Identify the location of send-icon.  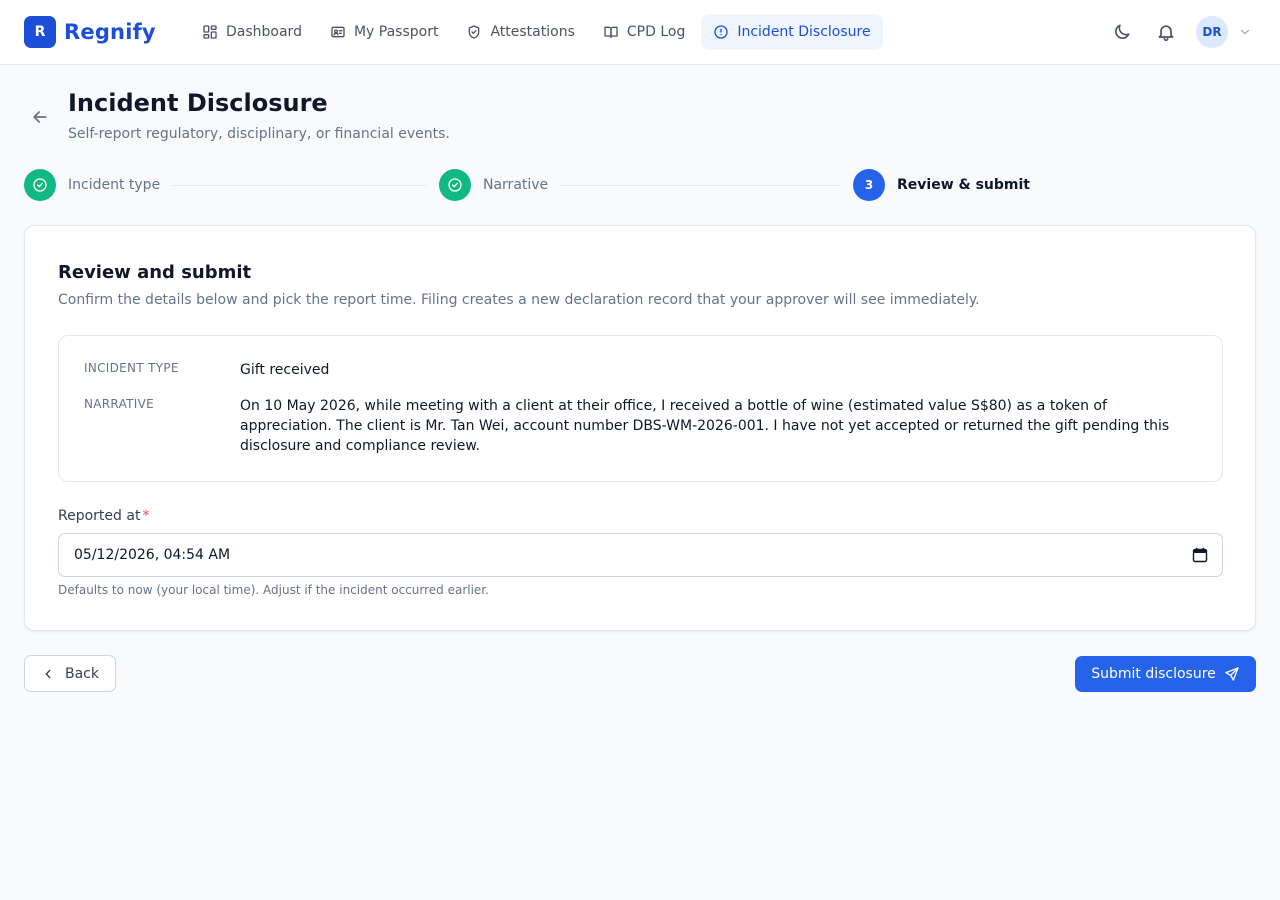
(1232, 674).